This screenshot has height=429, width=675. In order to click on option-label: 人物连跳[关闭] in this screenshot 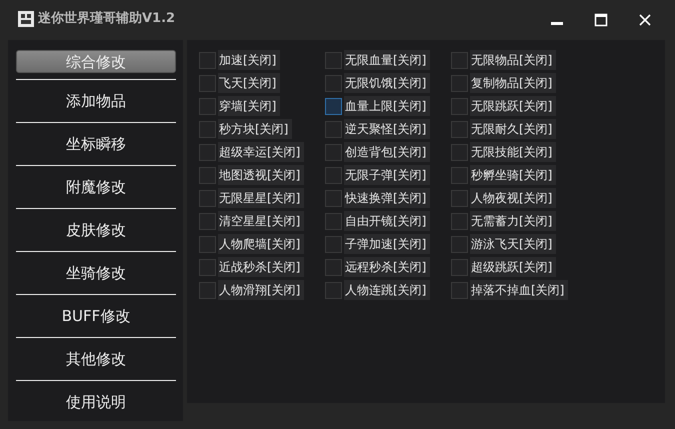, I will do `click(387, 290)`.